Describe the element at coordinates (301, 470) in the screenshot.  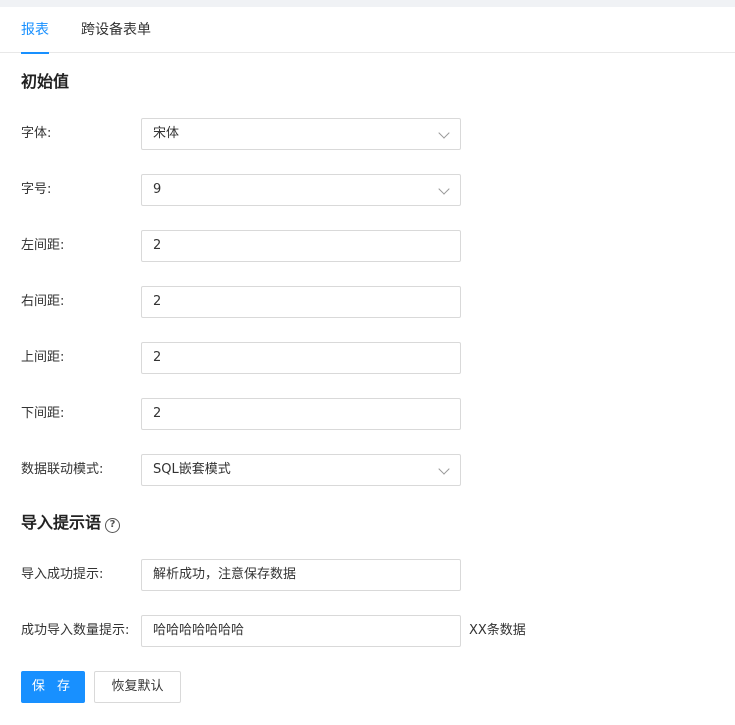
I see `data-linkage-mode-select: SQL嵌套模式` at that location.